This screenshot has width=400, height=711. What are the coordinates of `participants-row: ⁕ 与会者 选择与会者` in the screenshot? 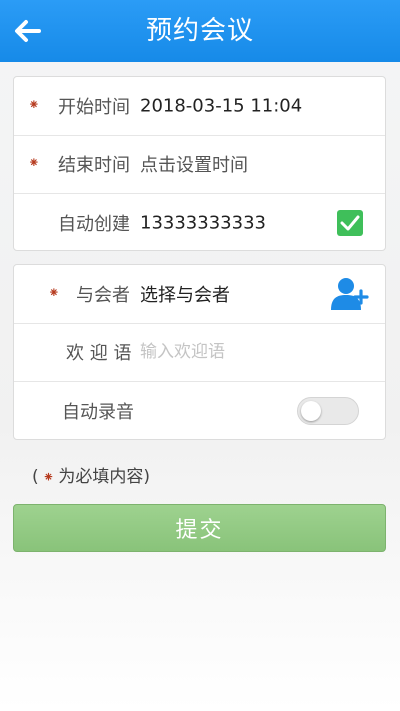 It's located at (199, 294).